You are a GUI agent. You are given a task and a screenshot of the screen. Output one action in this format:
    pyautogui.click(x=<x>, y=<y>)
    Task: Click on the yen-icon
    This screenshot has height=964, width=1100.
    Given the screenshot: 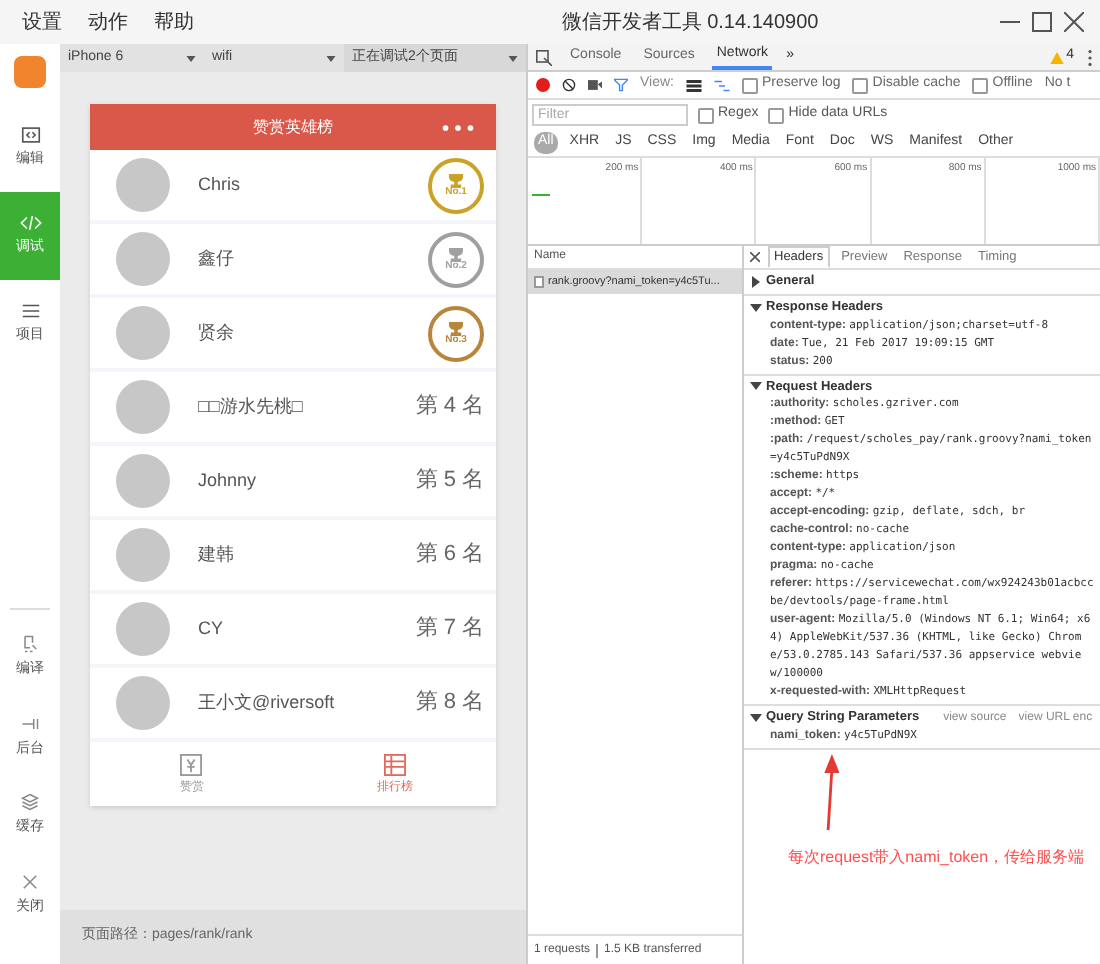 What is the action you would take?
    pyautogui.click(x=191, y=765)
    